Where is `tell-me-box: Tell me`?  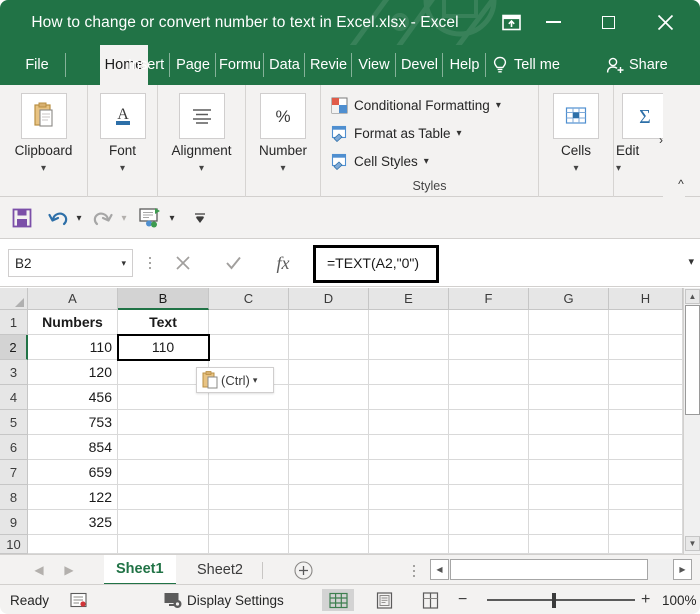 tell-me-box: Tell me is located at coordinates (547, 65).